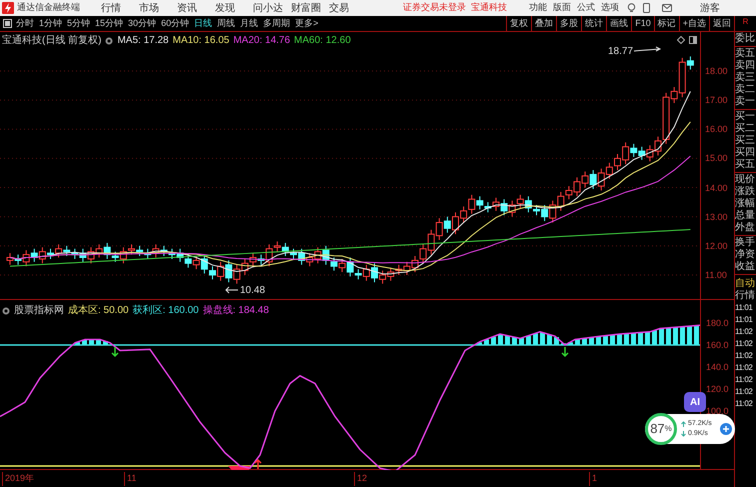 This screenshot has height=487, width=756. Describe the element at coordinates (569, 23) in the screenshot. I see `toolbar-button: 多股` at that location.